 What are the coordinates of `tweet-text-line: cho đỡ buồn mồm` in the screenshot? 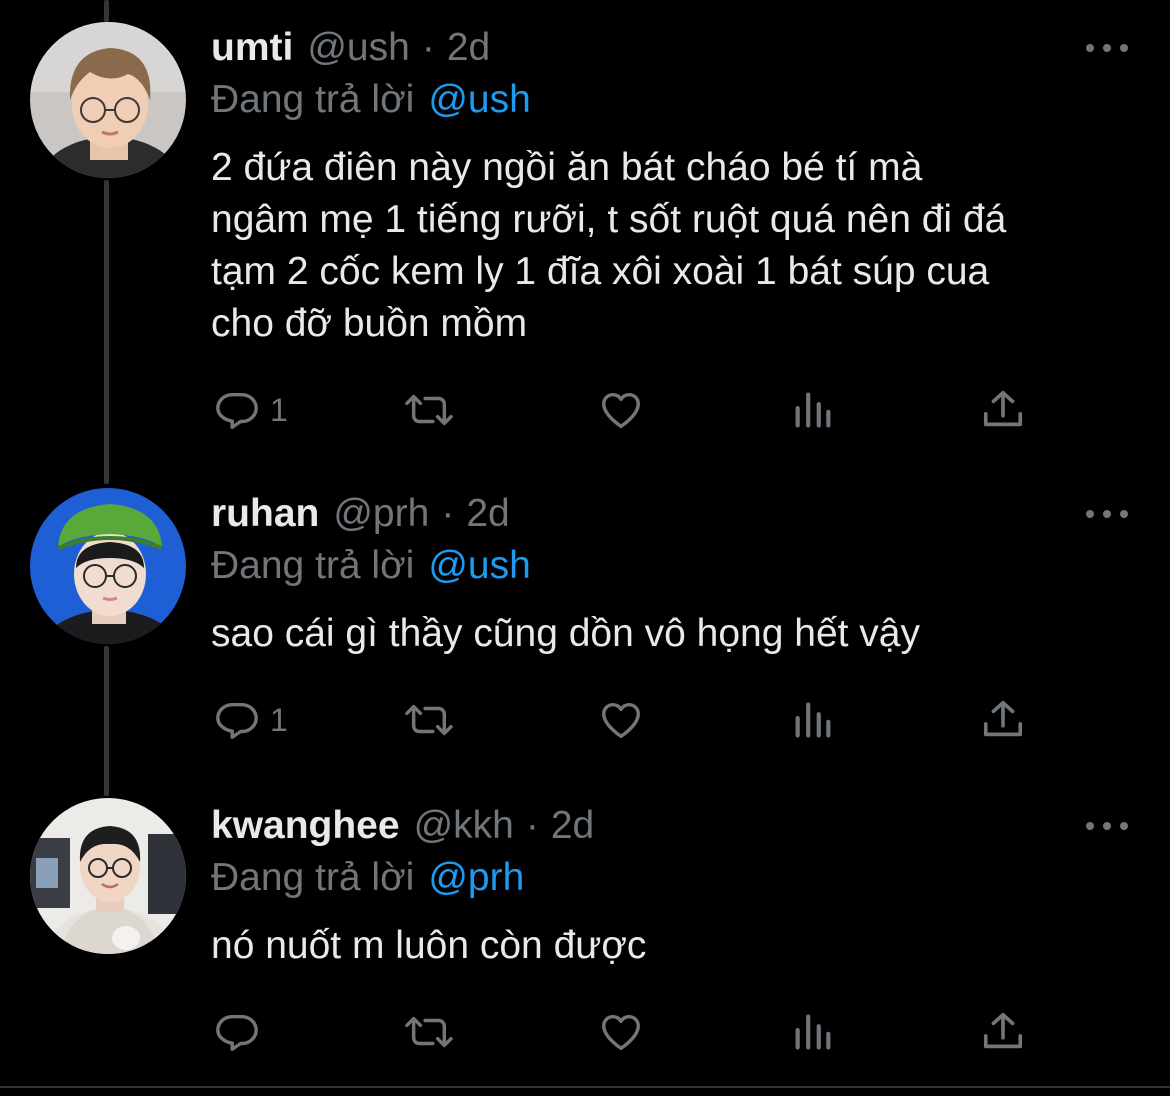 It's located at (369, 323).